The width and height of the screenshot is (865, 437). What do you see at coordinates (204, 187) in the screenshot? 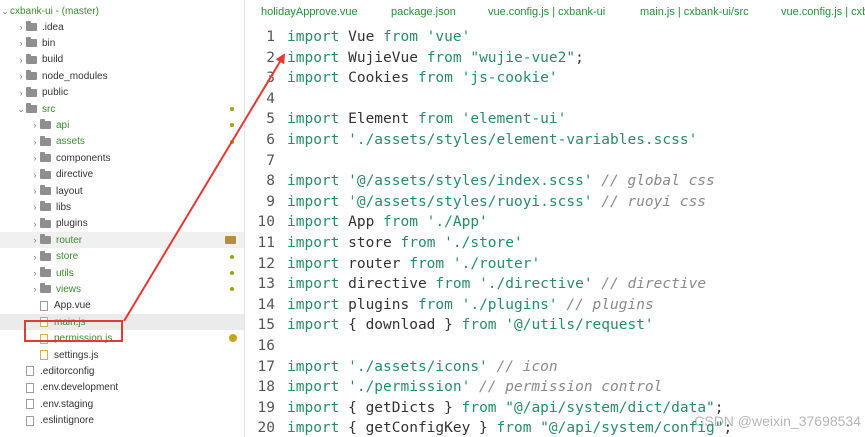
I see `annotation-arrow` at bounding box center [204, 187].